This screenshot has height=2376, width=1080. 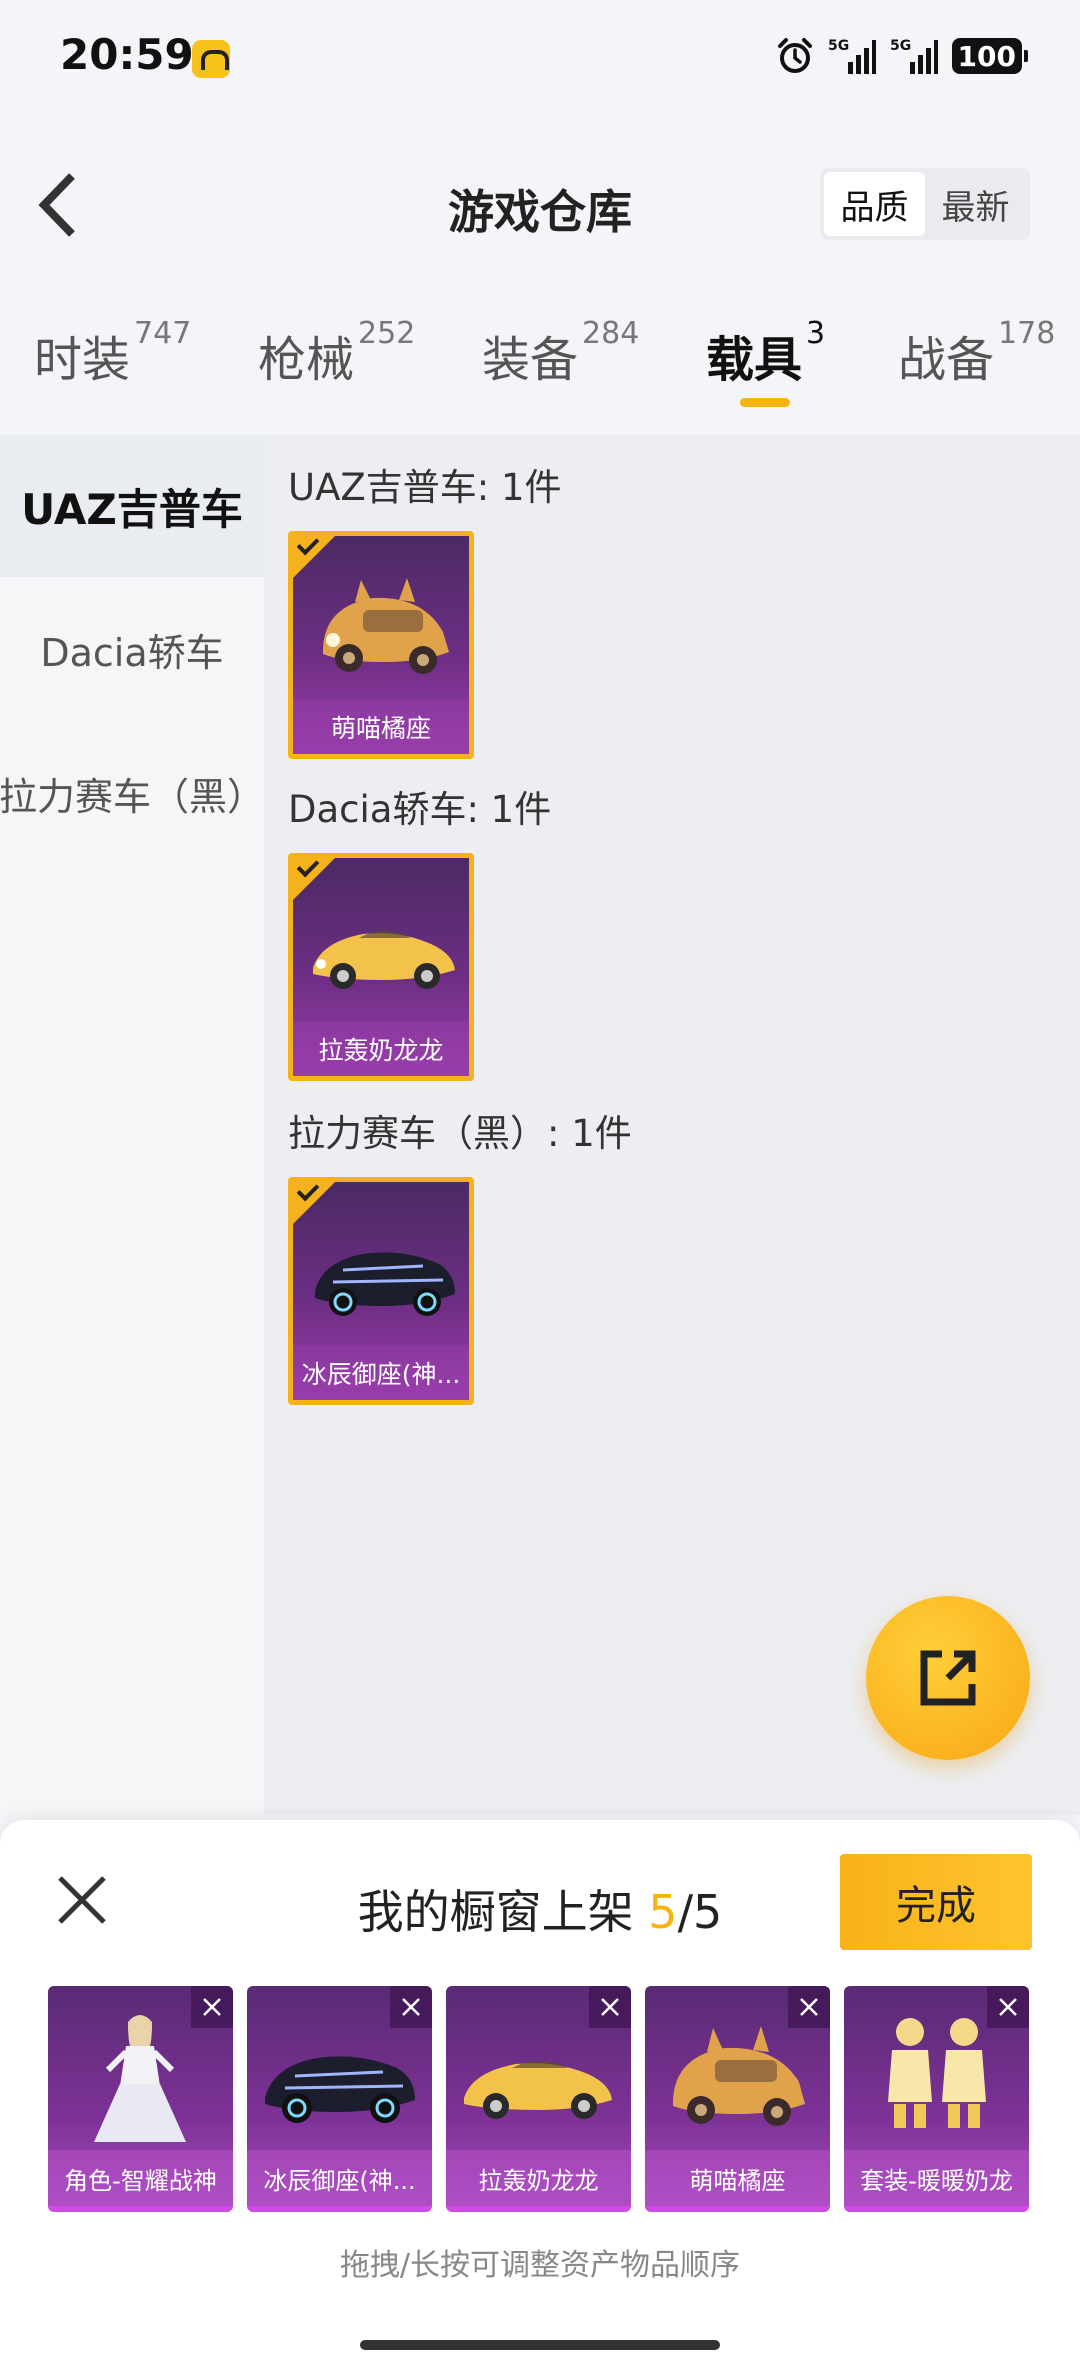 What do you see at coordinates (460, 1133) in the screenshot?
I see `group-title-rally: 拉力赛车（黑）: 1件` at bounding box center [460, 1133].